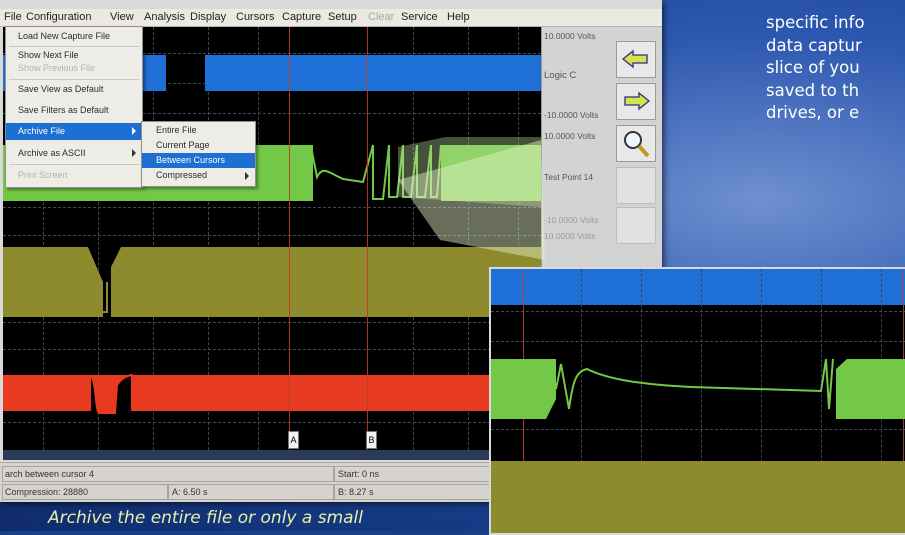 The height and width of the screenshot is (535, 905). I want to click on channel1-name: Logic C, so click(560, 75).